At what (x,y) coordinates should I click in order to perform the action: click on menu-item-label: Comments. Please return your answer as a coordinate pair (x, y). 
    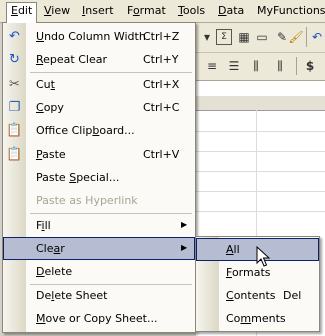
    Looking at the image, I should click on (256, 318).